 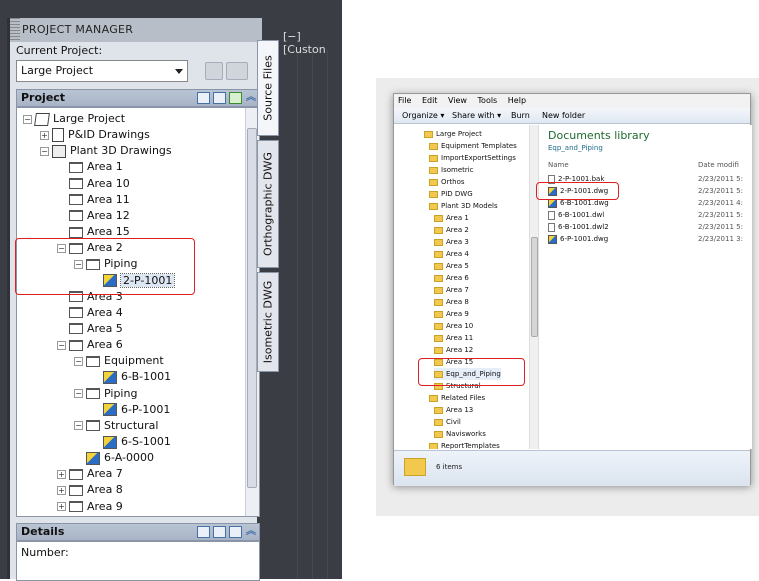 I want to click on palette-title-bar: PROJECT MANAGER, so click(x=136, y=30).